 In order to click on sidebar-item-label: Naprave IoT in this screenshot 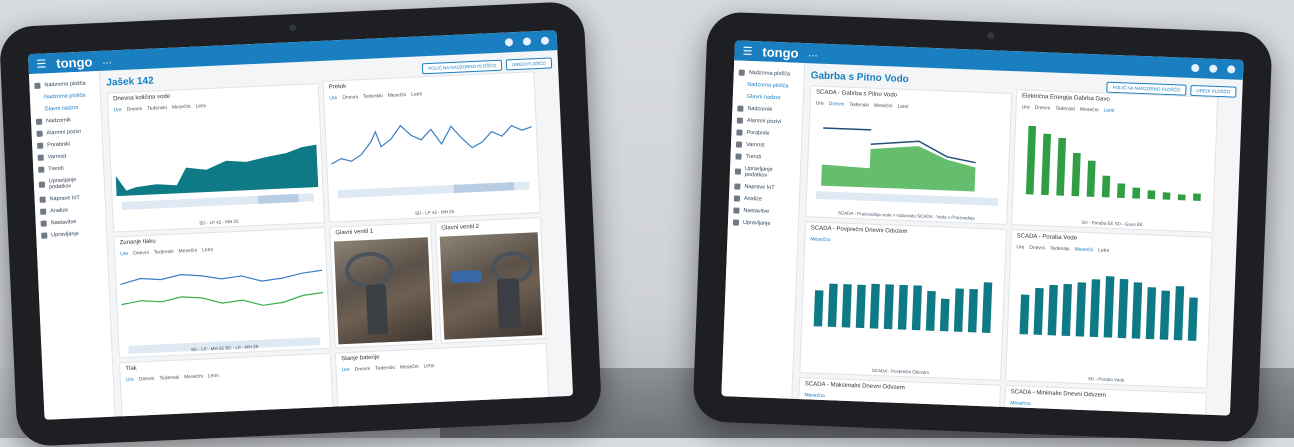, I will do `click(64, 198)`.